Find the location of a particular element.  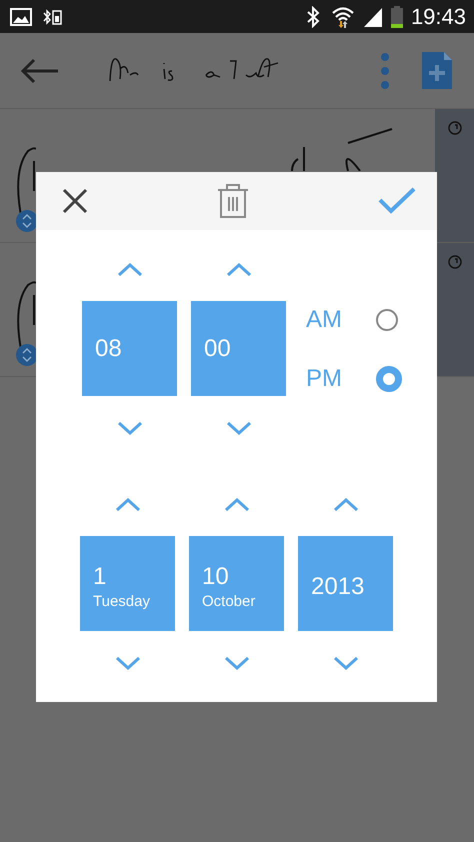

period-label: AM is located at coordinates (324, 320).